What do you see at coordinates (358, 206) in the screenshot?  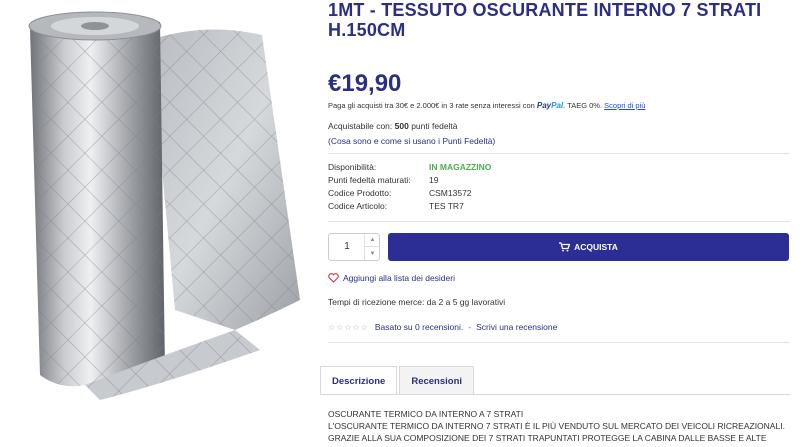 I see `spec-label: Codice Articolo:` at bounding box center [358, 206].